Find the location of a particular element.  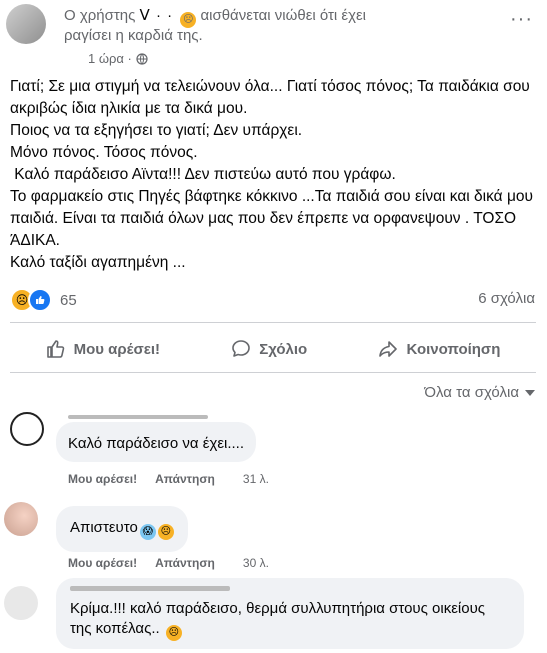

comment-button: Σχόλιο is located at coordinates (269, 349).